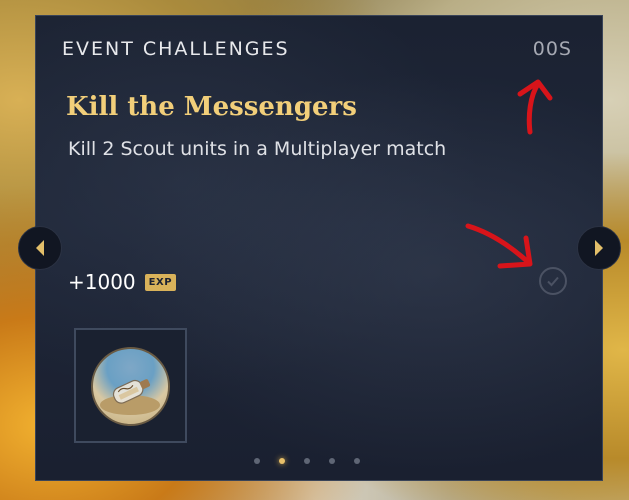 The width and height of the screenshot is (629, 500). What do you see at coordinates (102, 282) in the screenshot?
I see `reward-amount: +1000` at bounding box center [102, 282].